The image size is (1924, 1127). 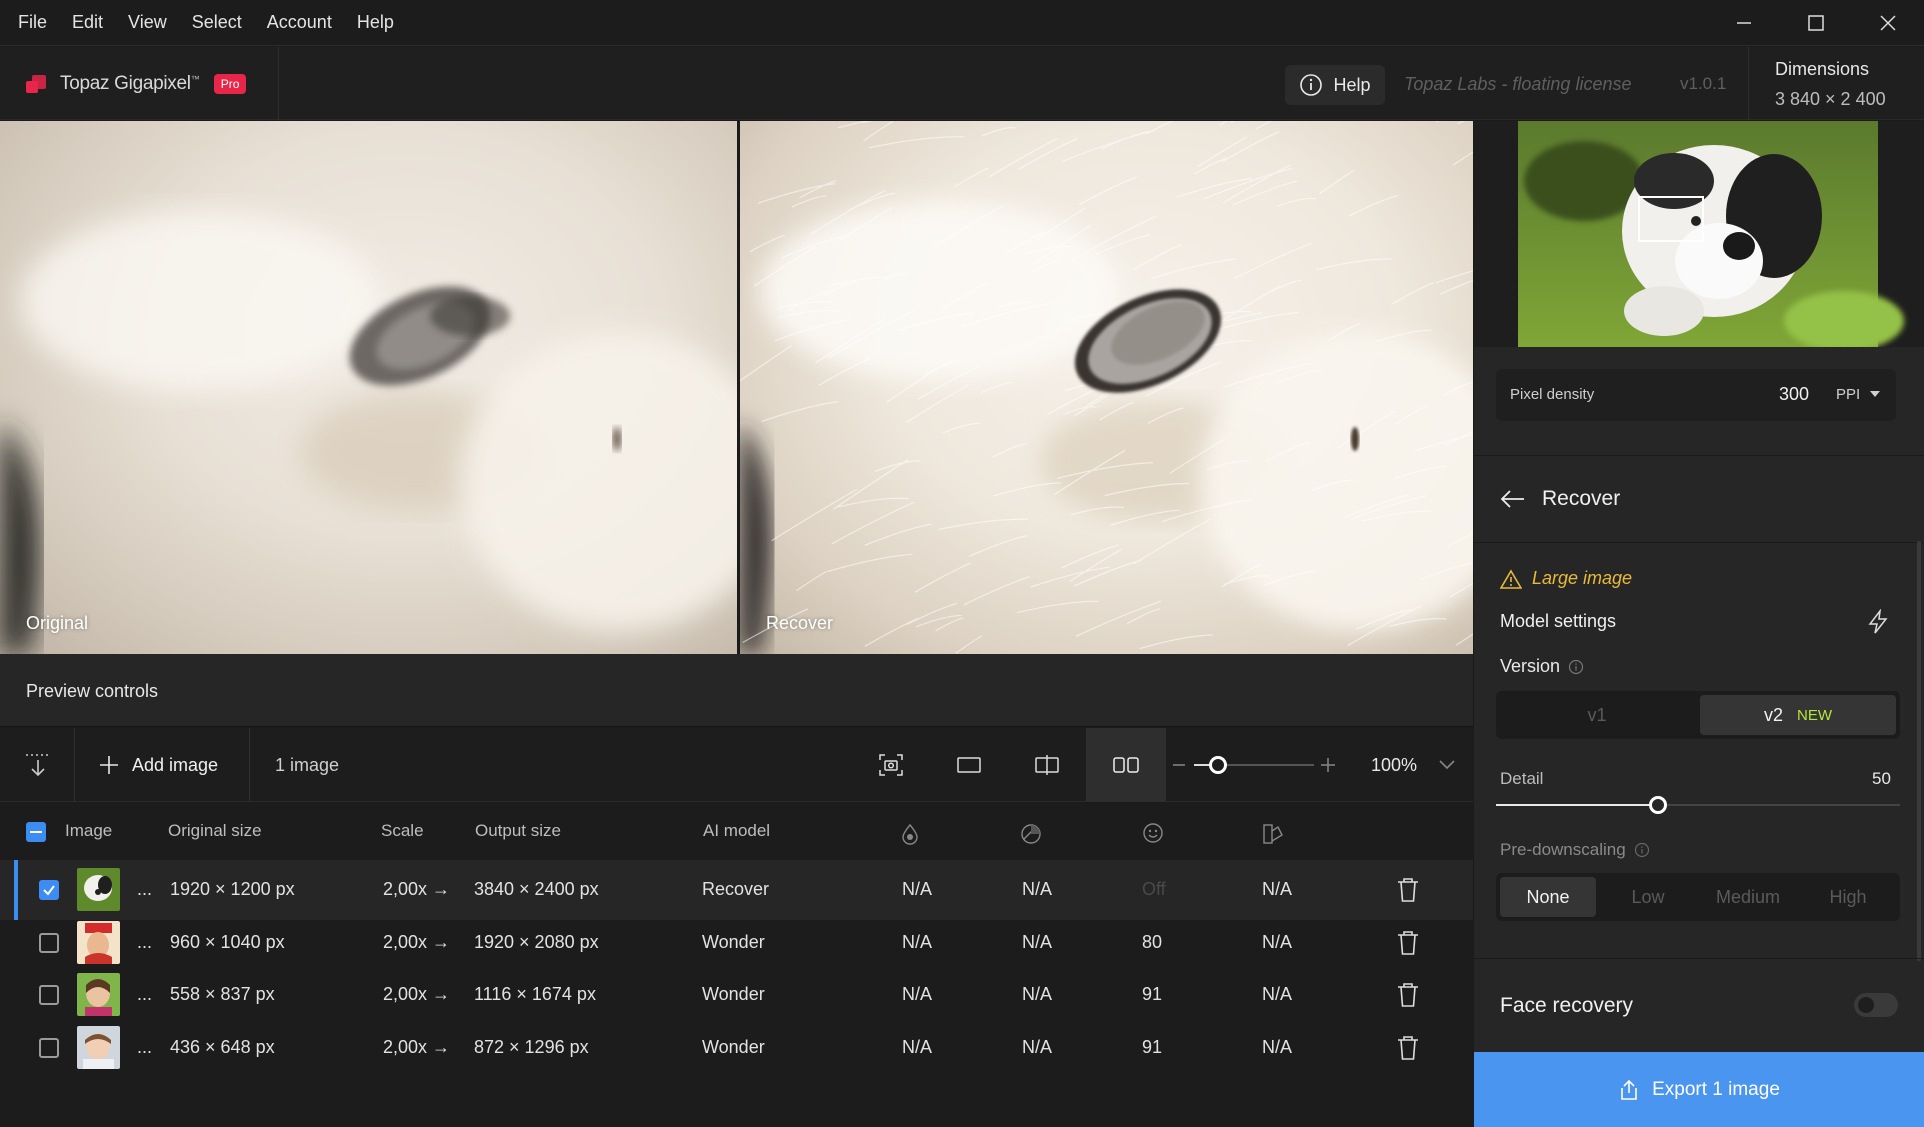 I want to click on model-header: Recover, so click(x=1560, y=499).